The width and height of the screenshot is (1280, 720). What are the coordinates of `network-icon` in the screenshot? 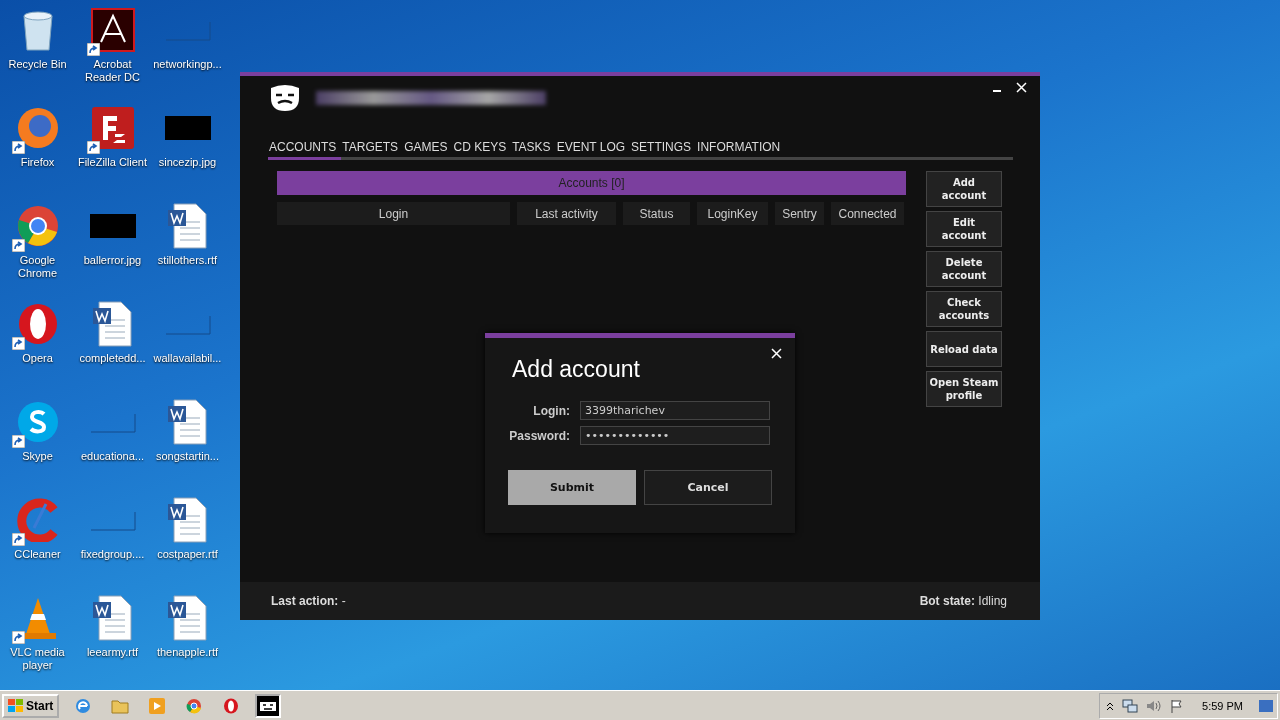 It's located at (1130, 705).